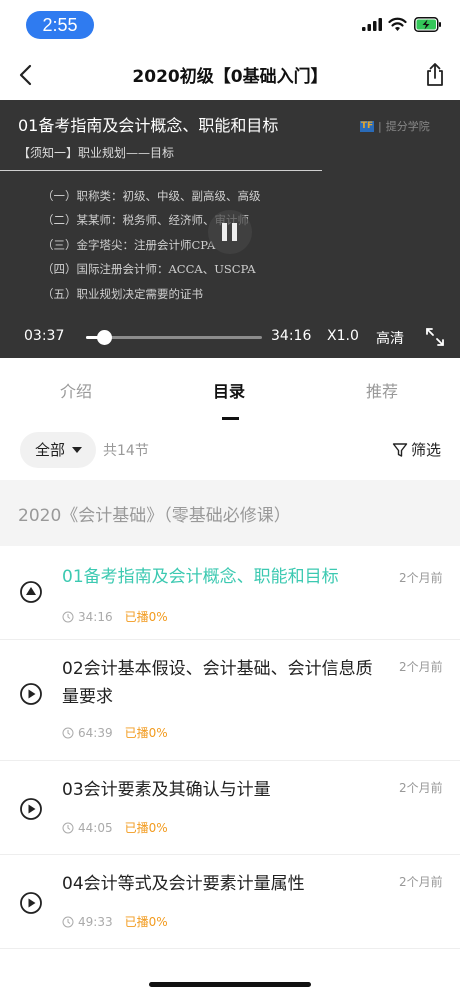  What do you see at coordinates (148, 125) in the screenshot?
I see `video-slide-title: 01备考指南及会计概念、职能和目标` at bounding box center [148, 125].